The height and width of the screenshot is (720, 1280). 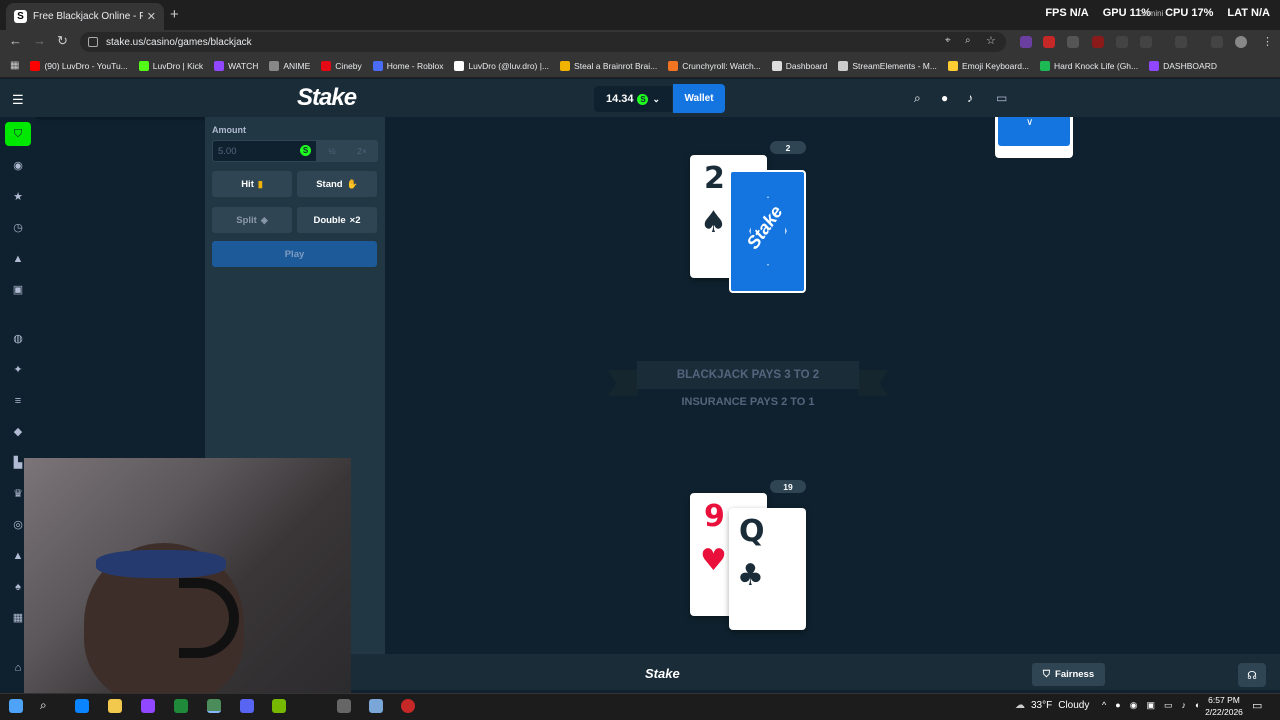 I want to click on wallet-button: Wallet, so click(x=699, y=98).